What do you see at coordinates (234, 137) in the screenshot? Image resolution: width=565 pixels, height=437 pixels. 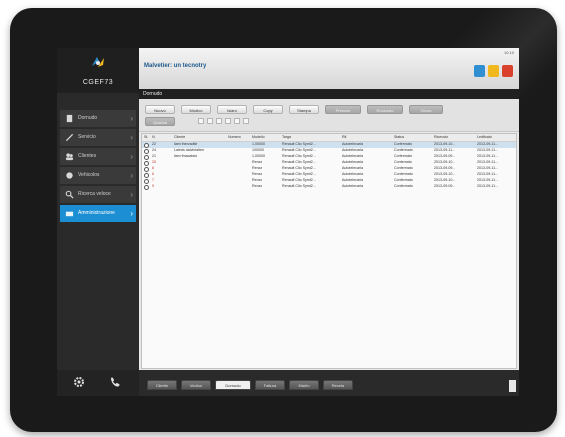 I see `column-header: Numero` at bounding box center [234, 137].